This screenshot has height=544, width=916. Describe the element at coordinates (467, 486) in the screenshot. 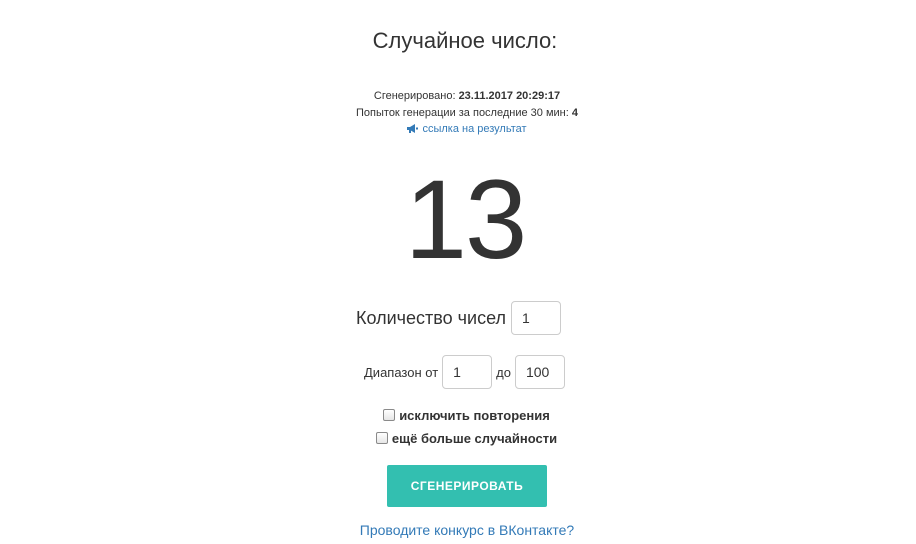

I see `generate-button: СГЕНЕРИРОВАТЬ` at that location.